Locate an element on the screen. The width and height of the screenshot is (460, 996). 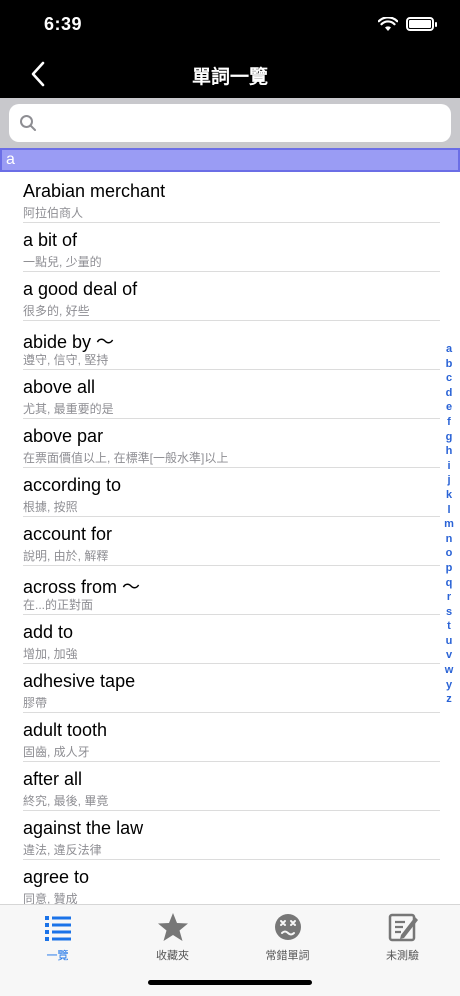
list-item: above all 尤其, 最重要的是 is located at coordinates (220, 394).